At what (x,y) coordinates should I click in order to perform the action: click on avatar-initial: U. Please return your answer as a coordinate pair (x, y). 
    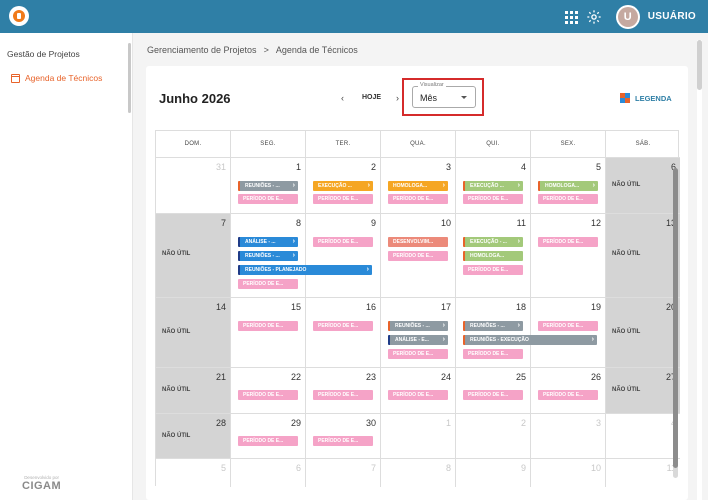
    Looking at the image, I should click on (627, 16).